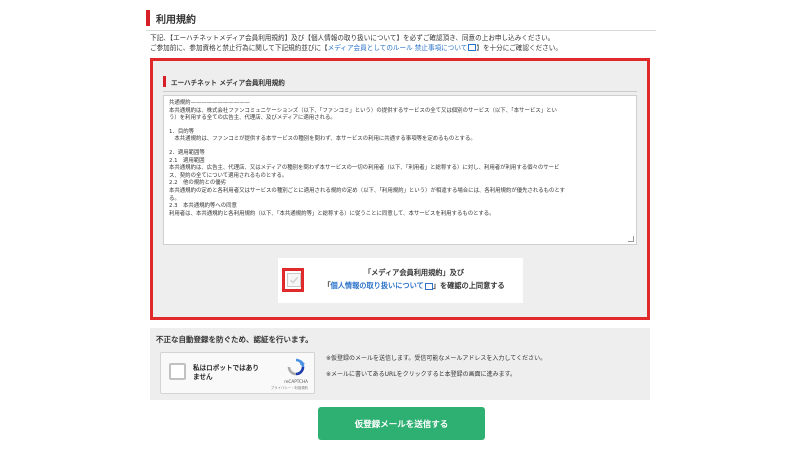 The width and height of the screenshot is (800, 450). What do you see at coordinates (203, 206) in the screenshot?
I see `terms-line: 2.3 本共通規約等への同意` at bounding box center [203, 206].